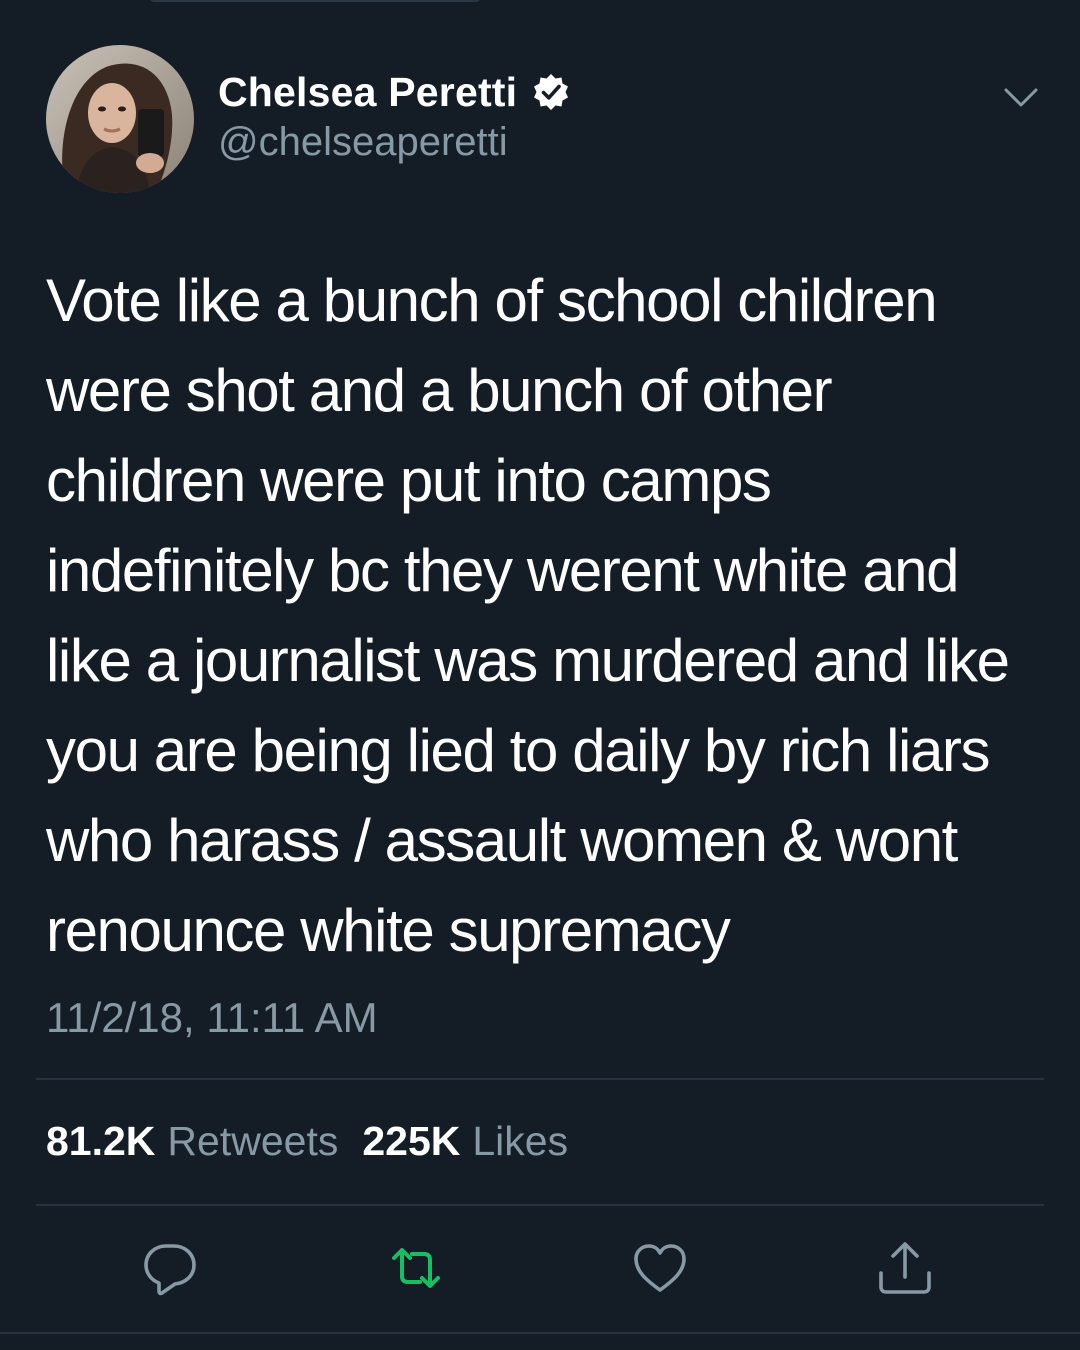 Image resolution: width=1080 pixels, height=1350 pixels. What do you see at coordinates (252, 1141) in the screenshot?
I see `retweets-label: Retweets` at bounding box center [252, 1141].